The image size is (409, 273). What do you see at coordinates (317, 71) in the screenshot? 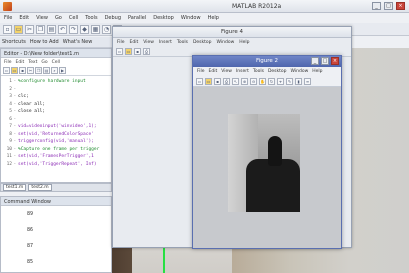
I see `fig2-menu-help: Help` at bounding box center [317, 71].